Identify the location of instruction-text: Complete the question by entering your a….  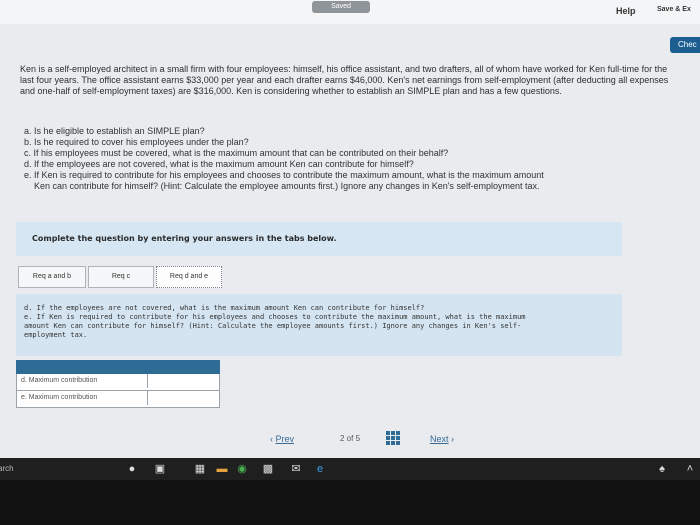
(184, 238).